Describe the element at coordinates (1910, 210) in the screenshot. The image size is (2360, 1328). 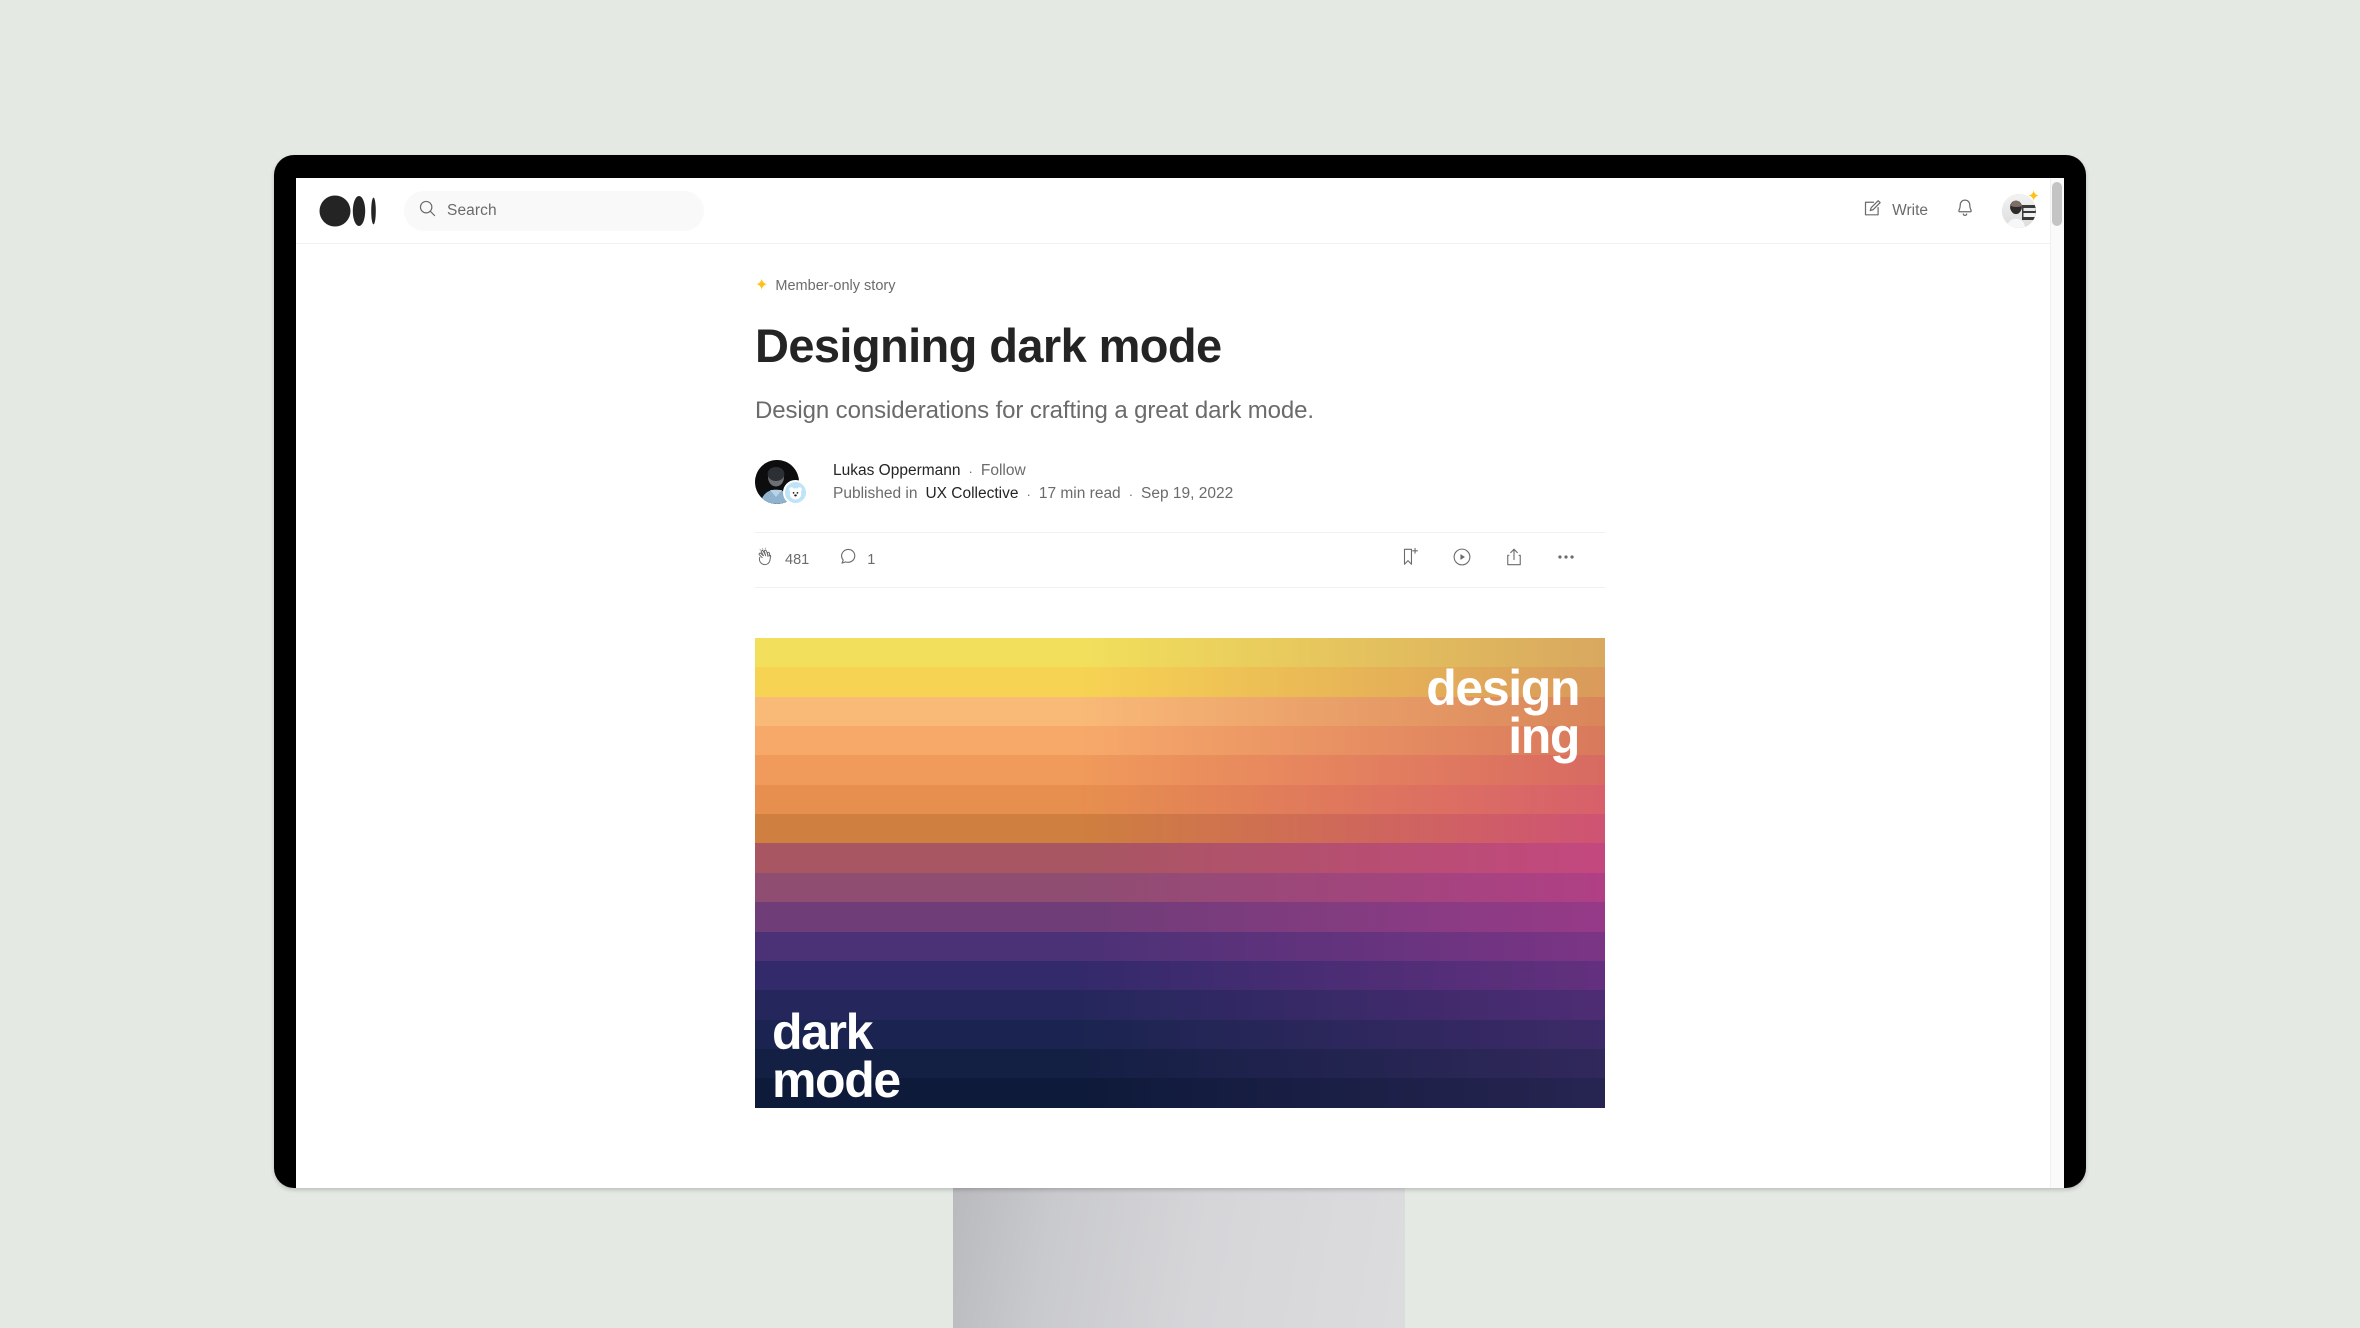
I see `write-label: Write` at that location.